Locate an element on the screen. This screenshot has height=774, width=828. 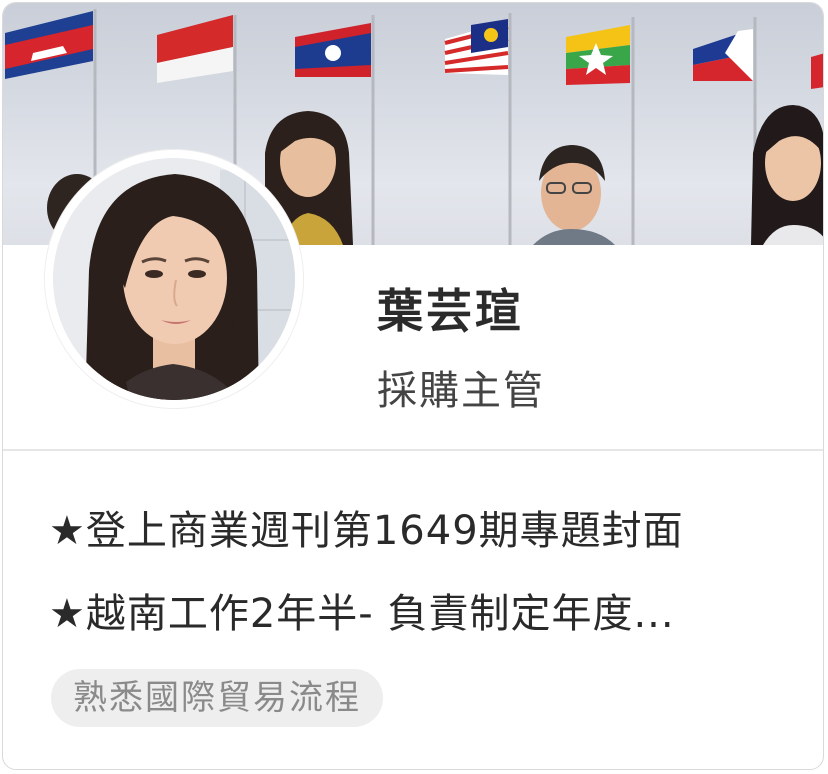
malaysia-flag is located at coordinates (476, 47).